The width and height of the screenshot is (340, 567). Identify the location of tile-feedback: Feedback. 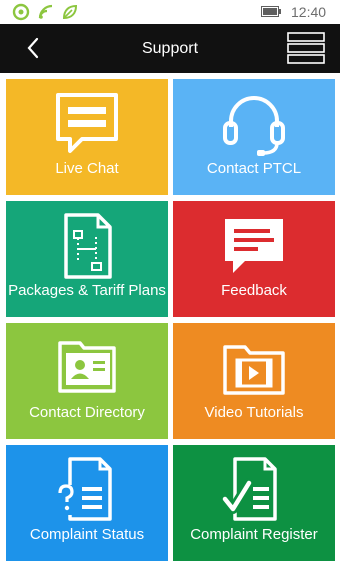
(254, 259).